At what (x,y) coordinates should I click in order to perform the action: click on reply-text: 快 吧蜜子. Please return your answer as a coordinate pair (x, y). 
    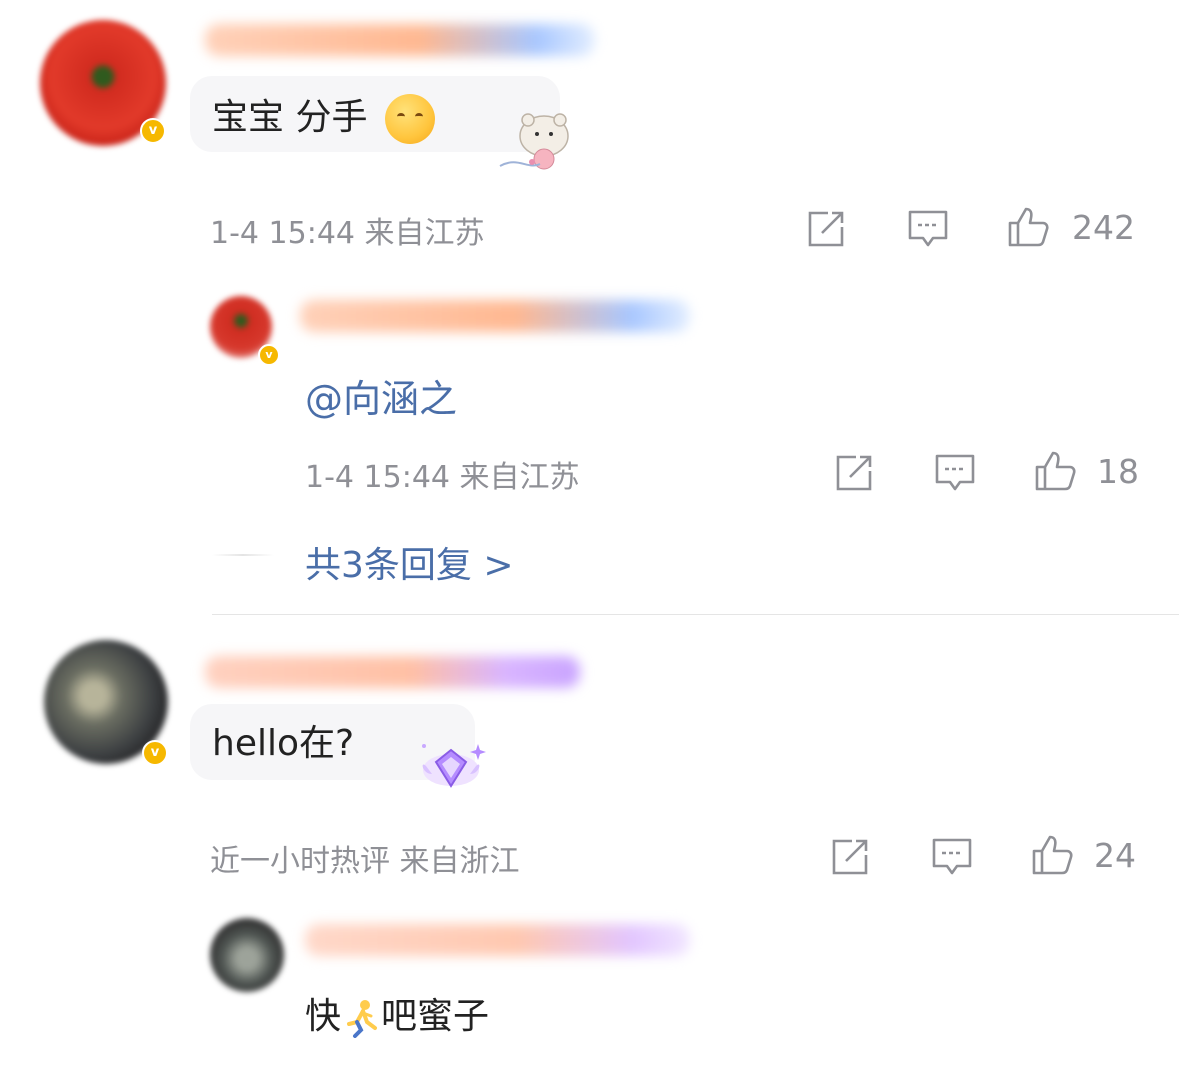
    Looking at the image, I should click on (397, 1017).